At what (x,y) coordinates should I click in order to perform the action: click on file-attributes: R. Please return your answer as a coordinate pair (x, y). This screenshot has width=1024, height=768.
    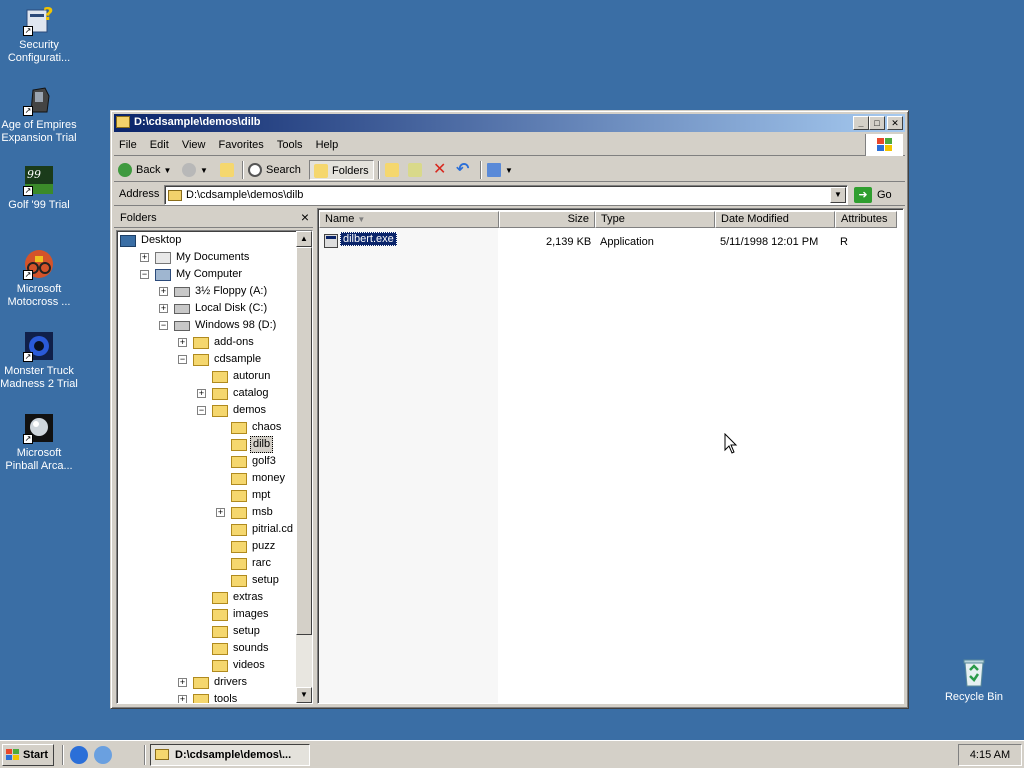
    Looking at the image, I should click on (844, 242).